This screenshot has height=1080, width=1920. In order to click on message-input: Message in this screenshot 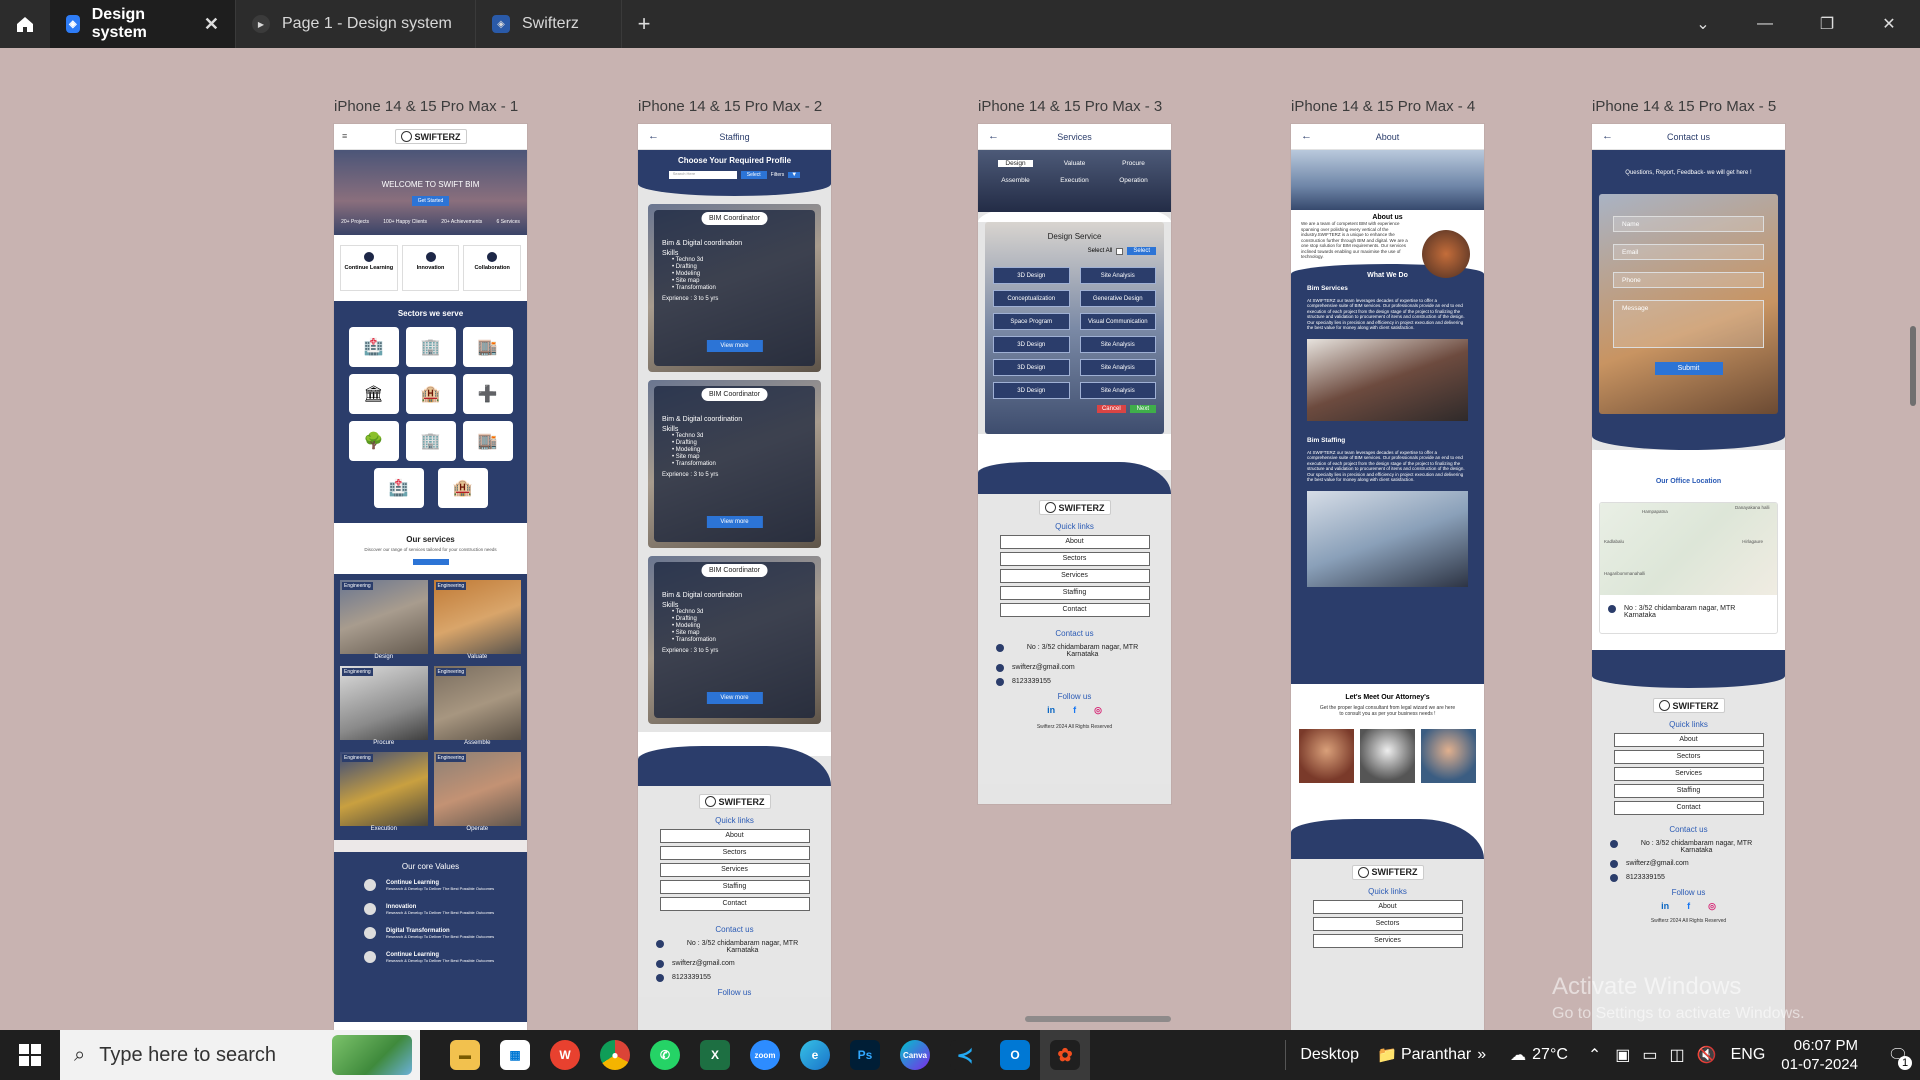, I will do `click(1688, 324)`.